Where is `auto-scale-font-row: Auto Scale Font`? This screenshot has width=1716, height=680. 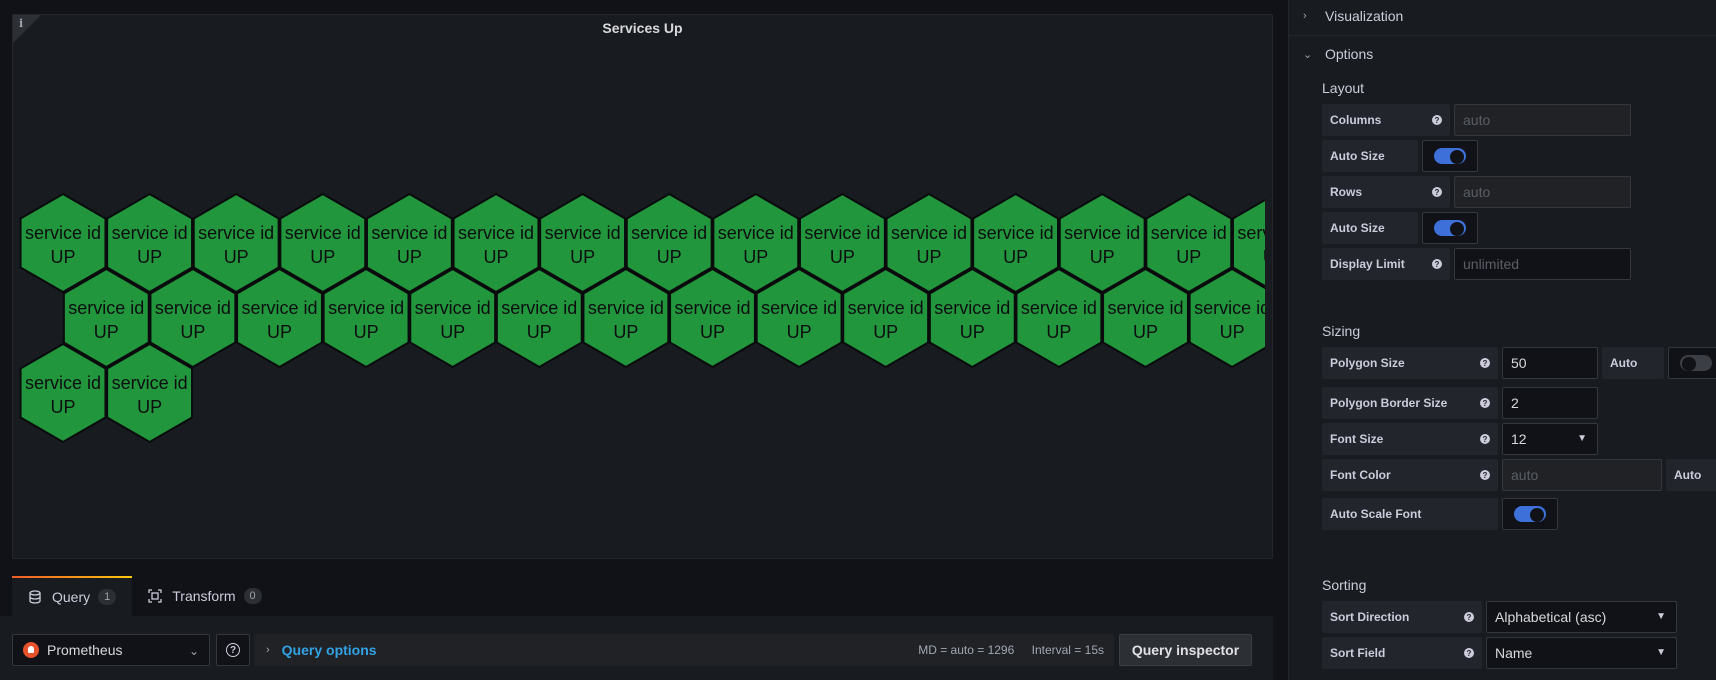
auto-scale-font-row: Auto Scale Font is located at coordinates (1440, 514).